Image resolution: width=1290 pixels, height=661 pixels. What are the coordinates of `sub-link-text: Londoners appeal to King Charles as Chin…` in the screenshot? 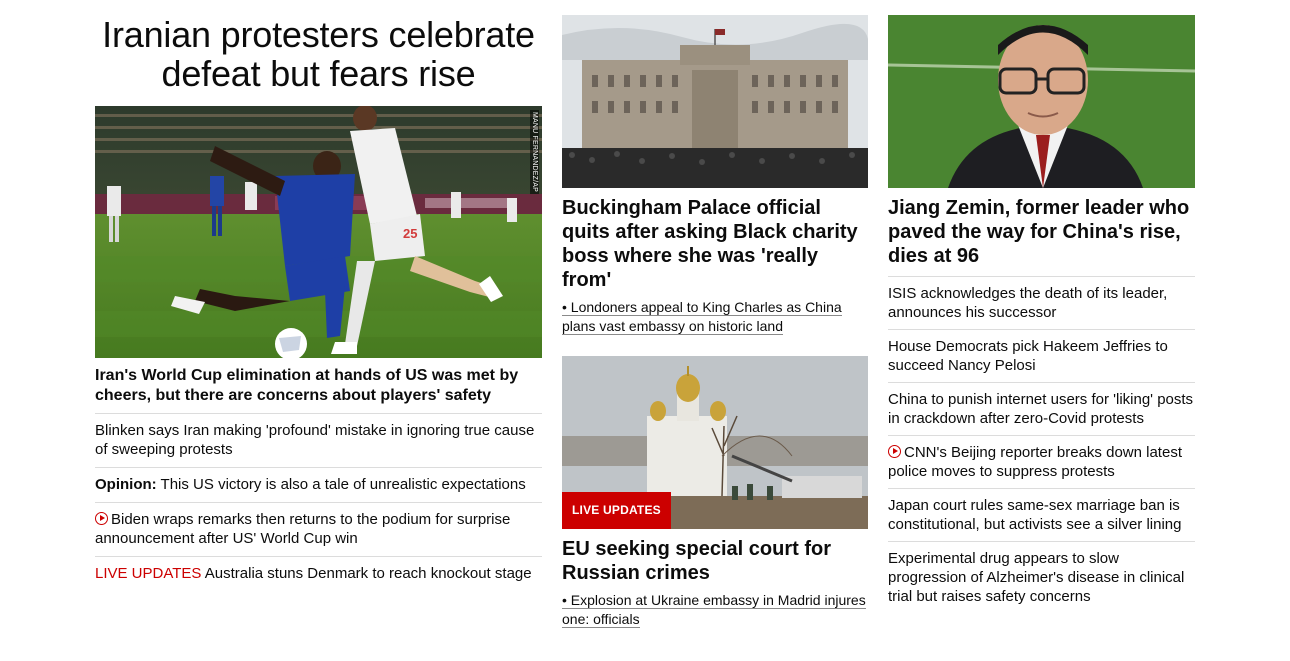 It's located at (702, 316).